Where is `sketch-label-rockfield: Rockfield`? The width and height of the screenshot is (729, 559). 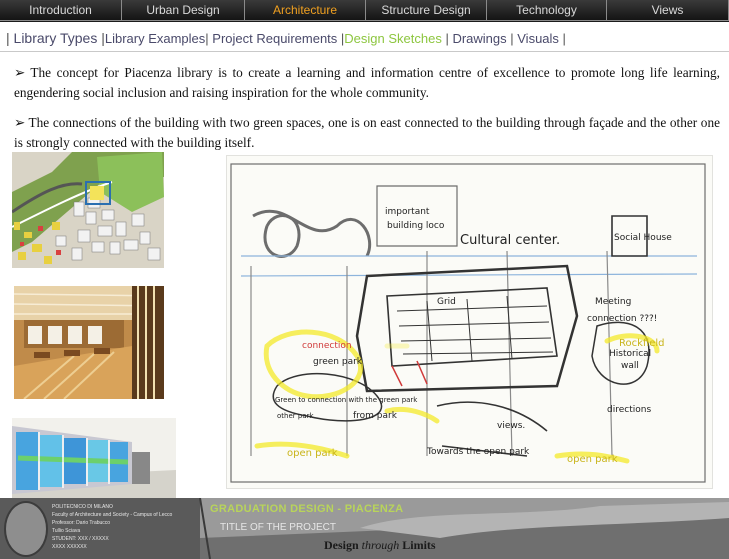
sketch-label-rockfield: Rockfield is located at coordinates (641, 343).